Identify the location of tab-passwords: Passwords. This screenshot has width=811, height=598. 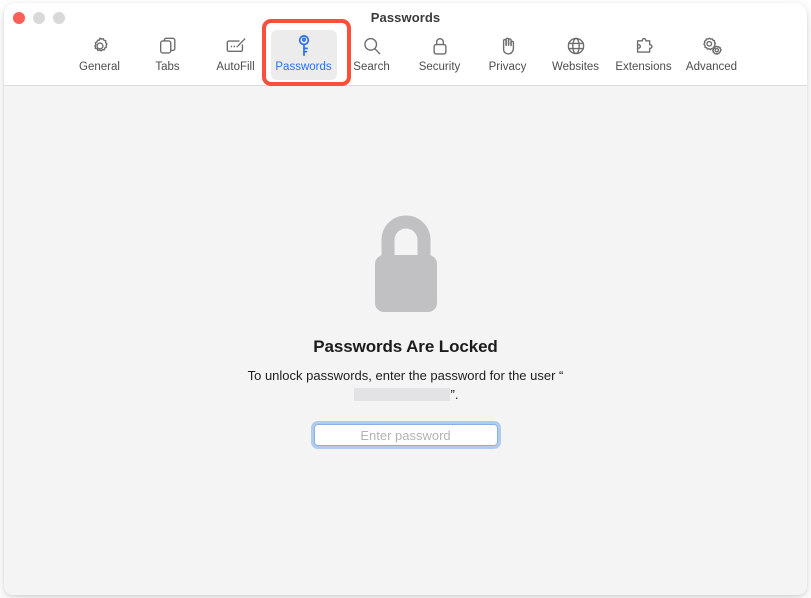
(303, 55).